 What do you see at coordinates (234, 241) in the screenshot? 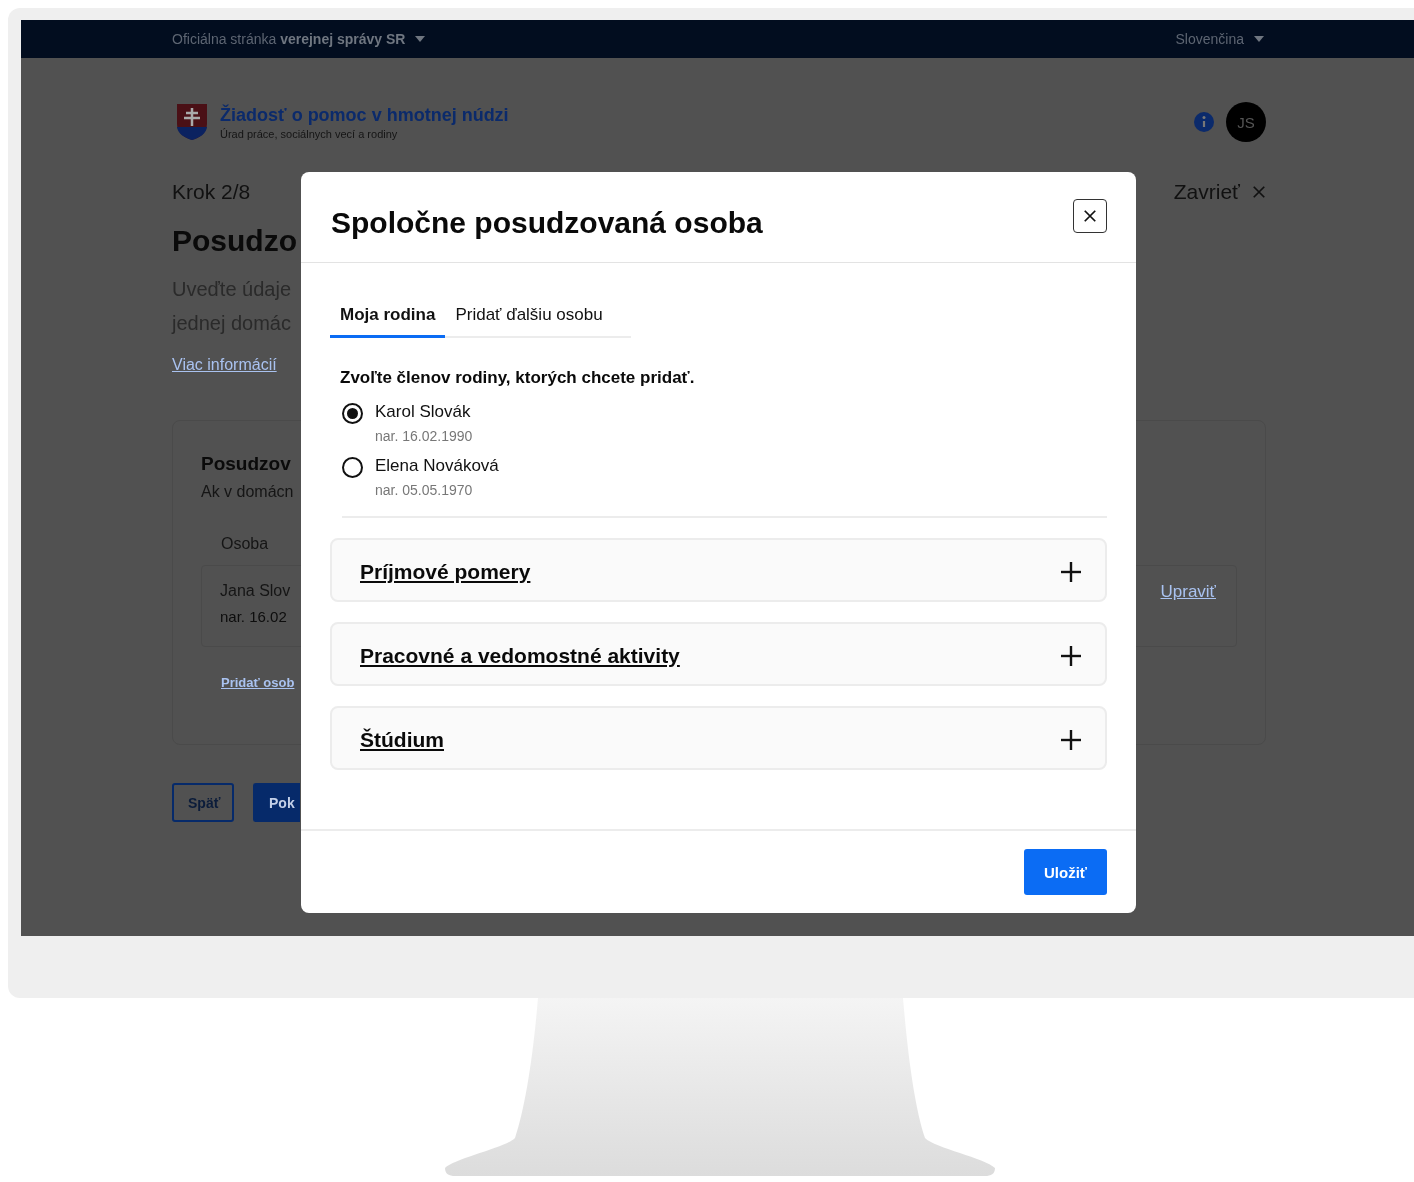
I see `page-heading: Posudzo` at bounding box center [234, 241].